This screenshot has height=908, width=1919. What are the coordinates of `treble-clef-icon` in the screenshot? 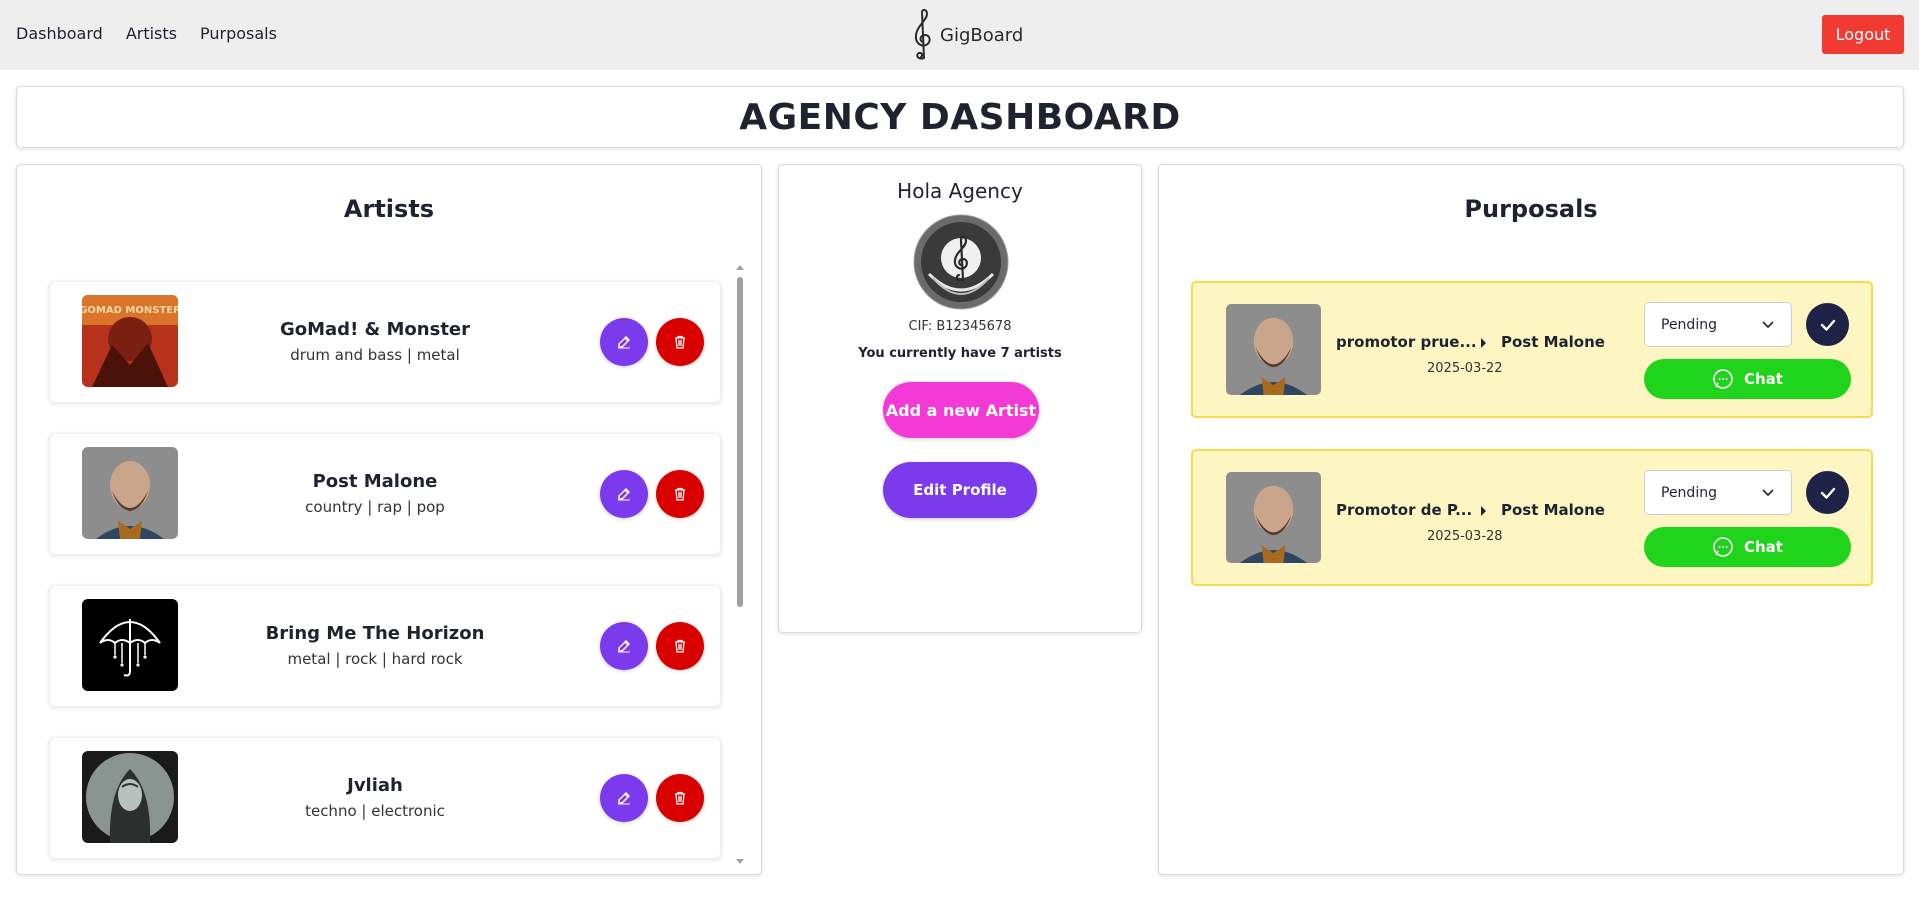 It's located at (922, 34).